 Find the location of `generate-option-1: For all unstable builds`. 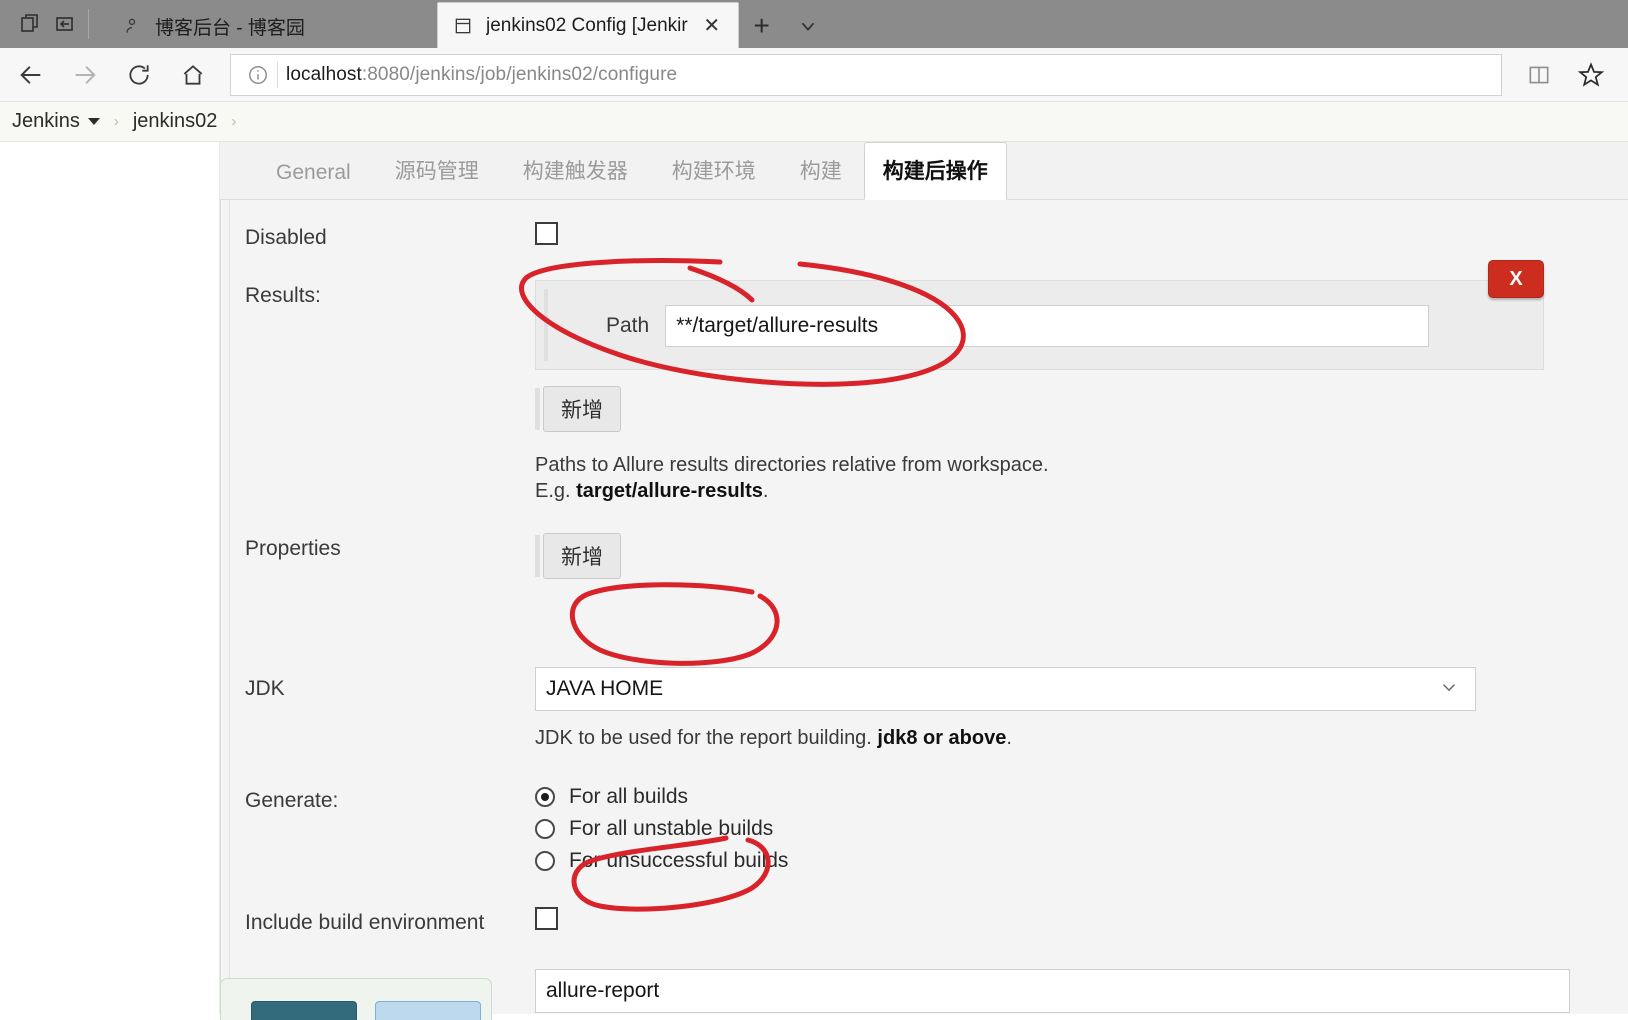

generate-option-1: For all unstable builds is located at coordinates (1081, 829).